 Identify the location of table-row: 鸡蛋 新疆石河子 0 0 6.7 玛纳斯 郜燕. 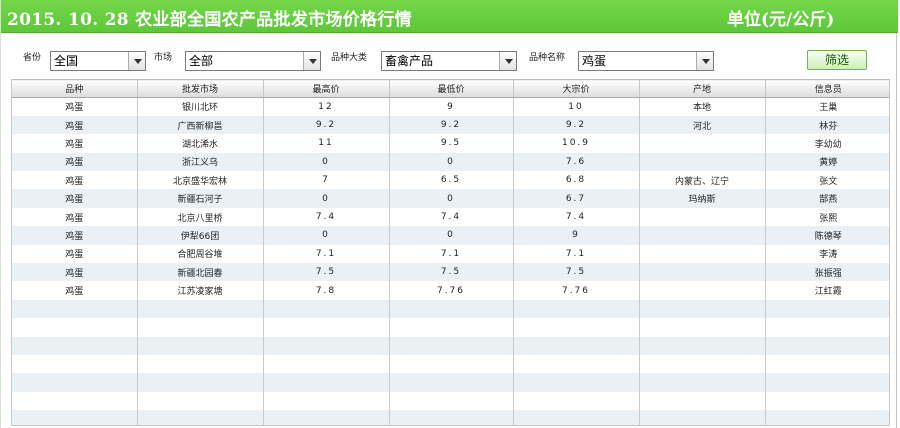
(450, 198).